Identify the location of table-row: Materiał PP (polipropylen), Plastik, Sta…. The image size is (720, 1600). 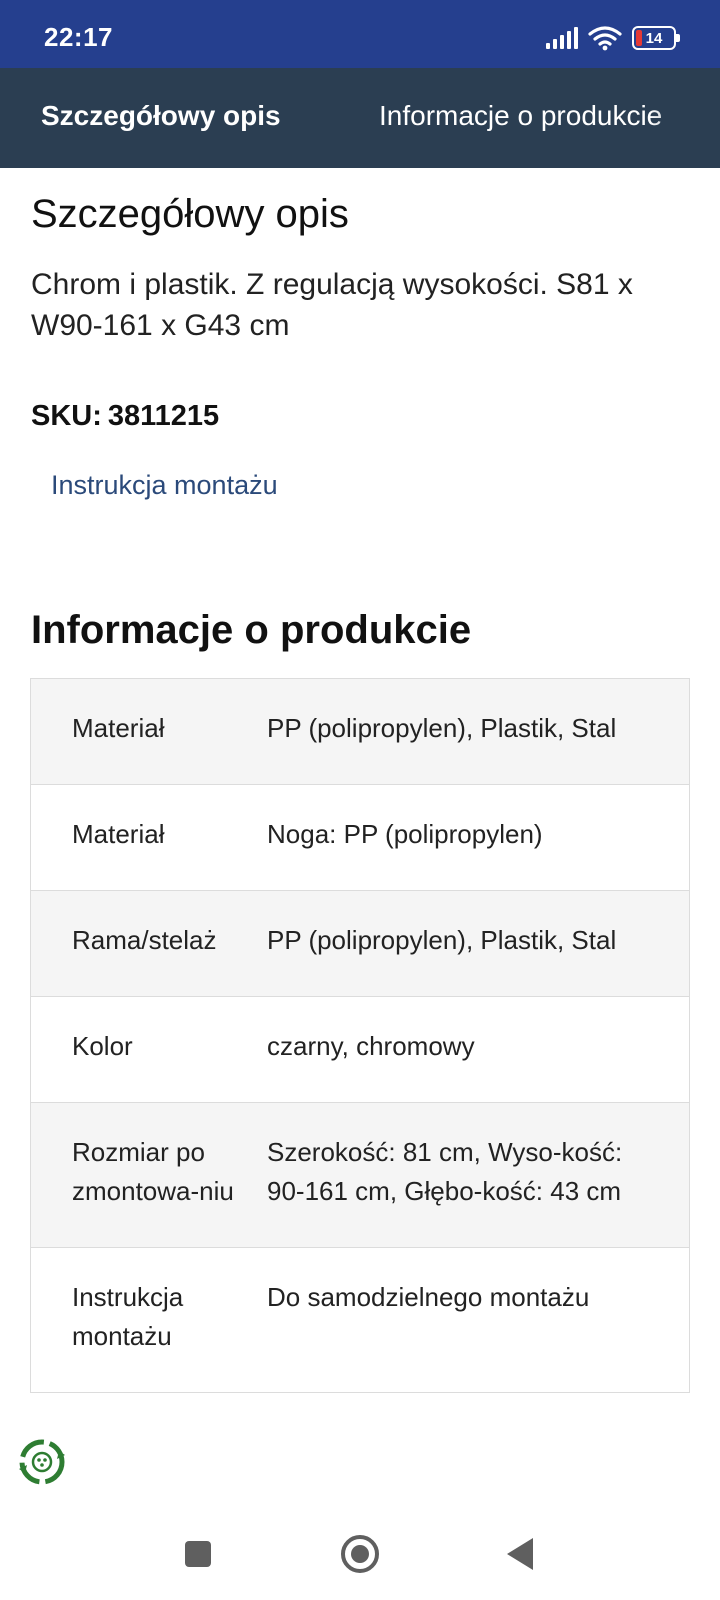
(360, 732).